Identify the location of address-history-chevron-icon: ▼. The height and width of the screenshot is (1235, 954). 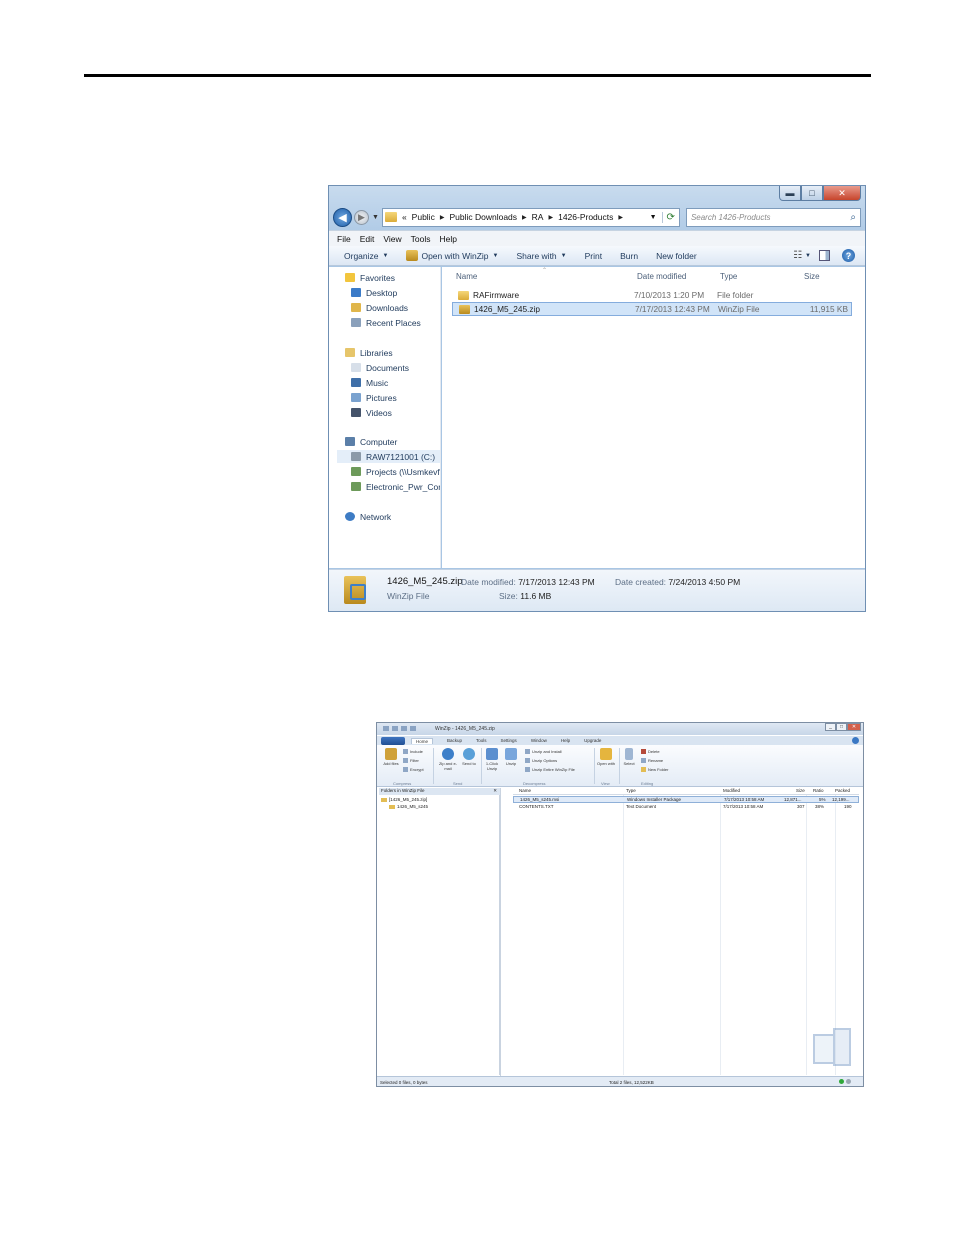
(653, 217).